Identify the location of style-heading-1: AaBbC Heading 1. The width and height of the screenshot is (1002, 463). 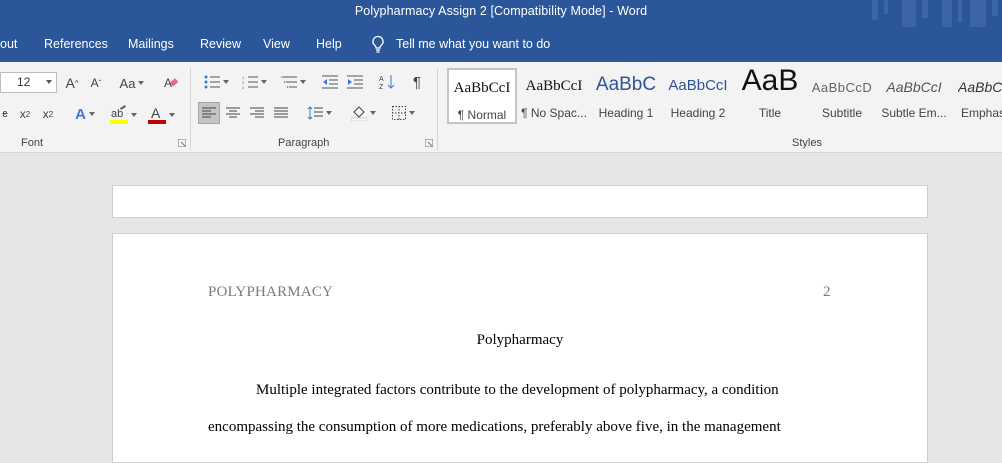
(626, 96).